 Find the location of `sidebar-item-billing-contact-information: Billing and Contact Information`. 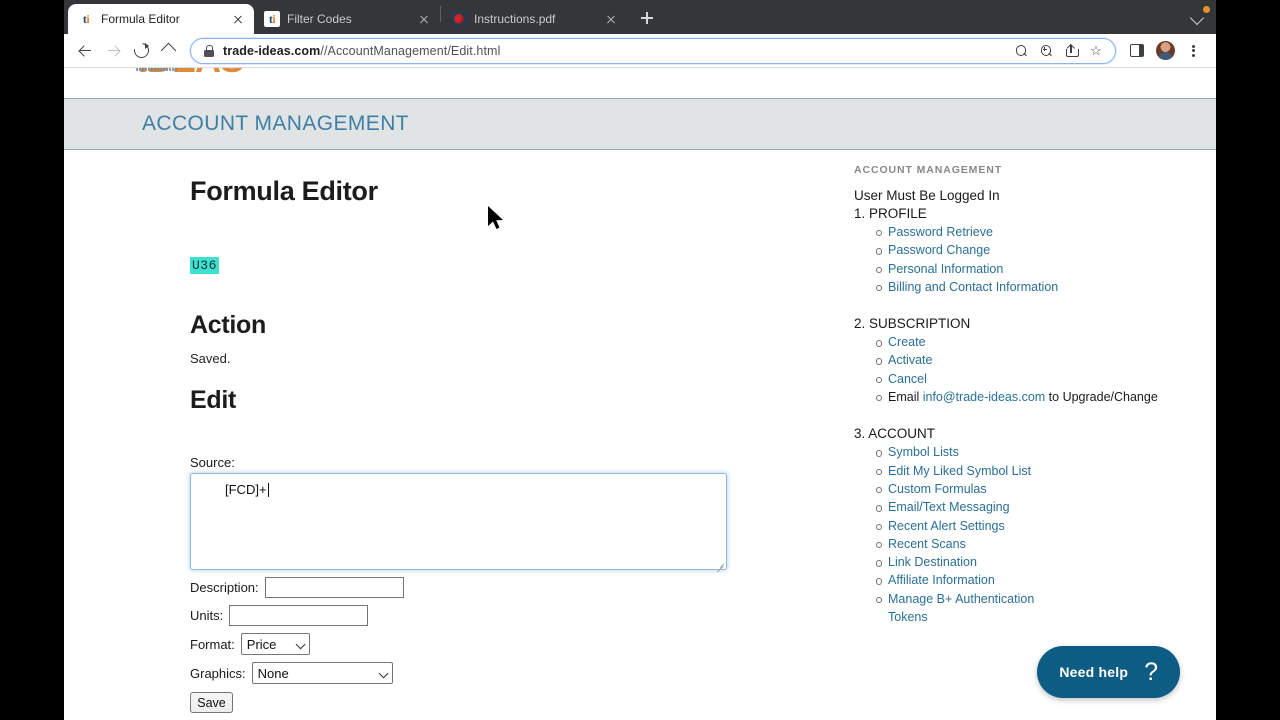

sidebar-item-billing-contact-information: Billing and Contact Information is located at coordinates (1035, 287).